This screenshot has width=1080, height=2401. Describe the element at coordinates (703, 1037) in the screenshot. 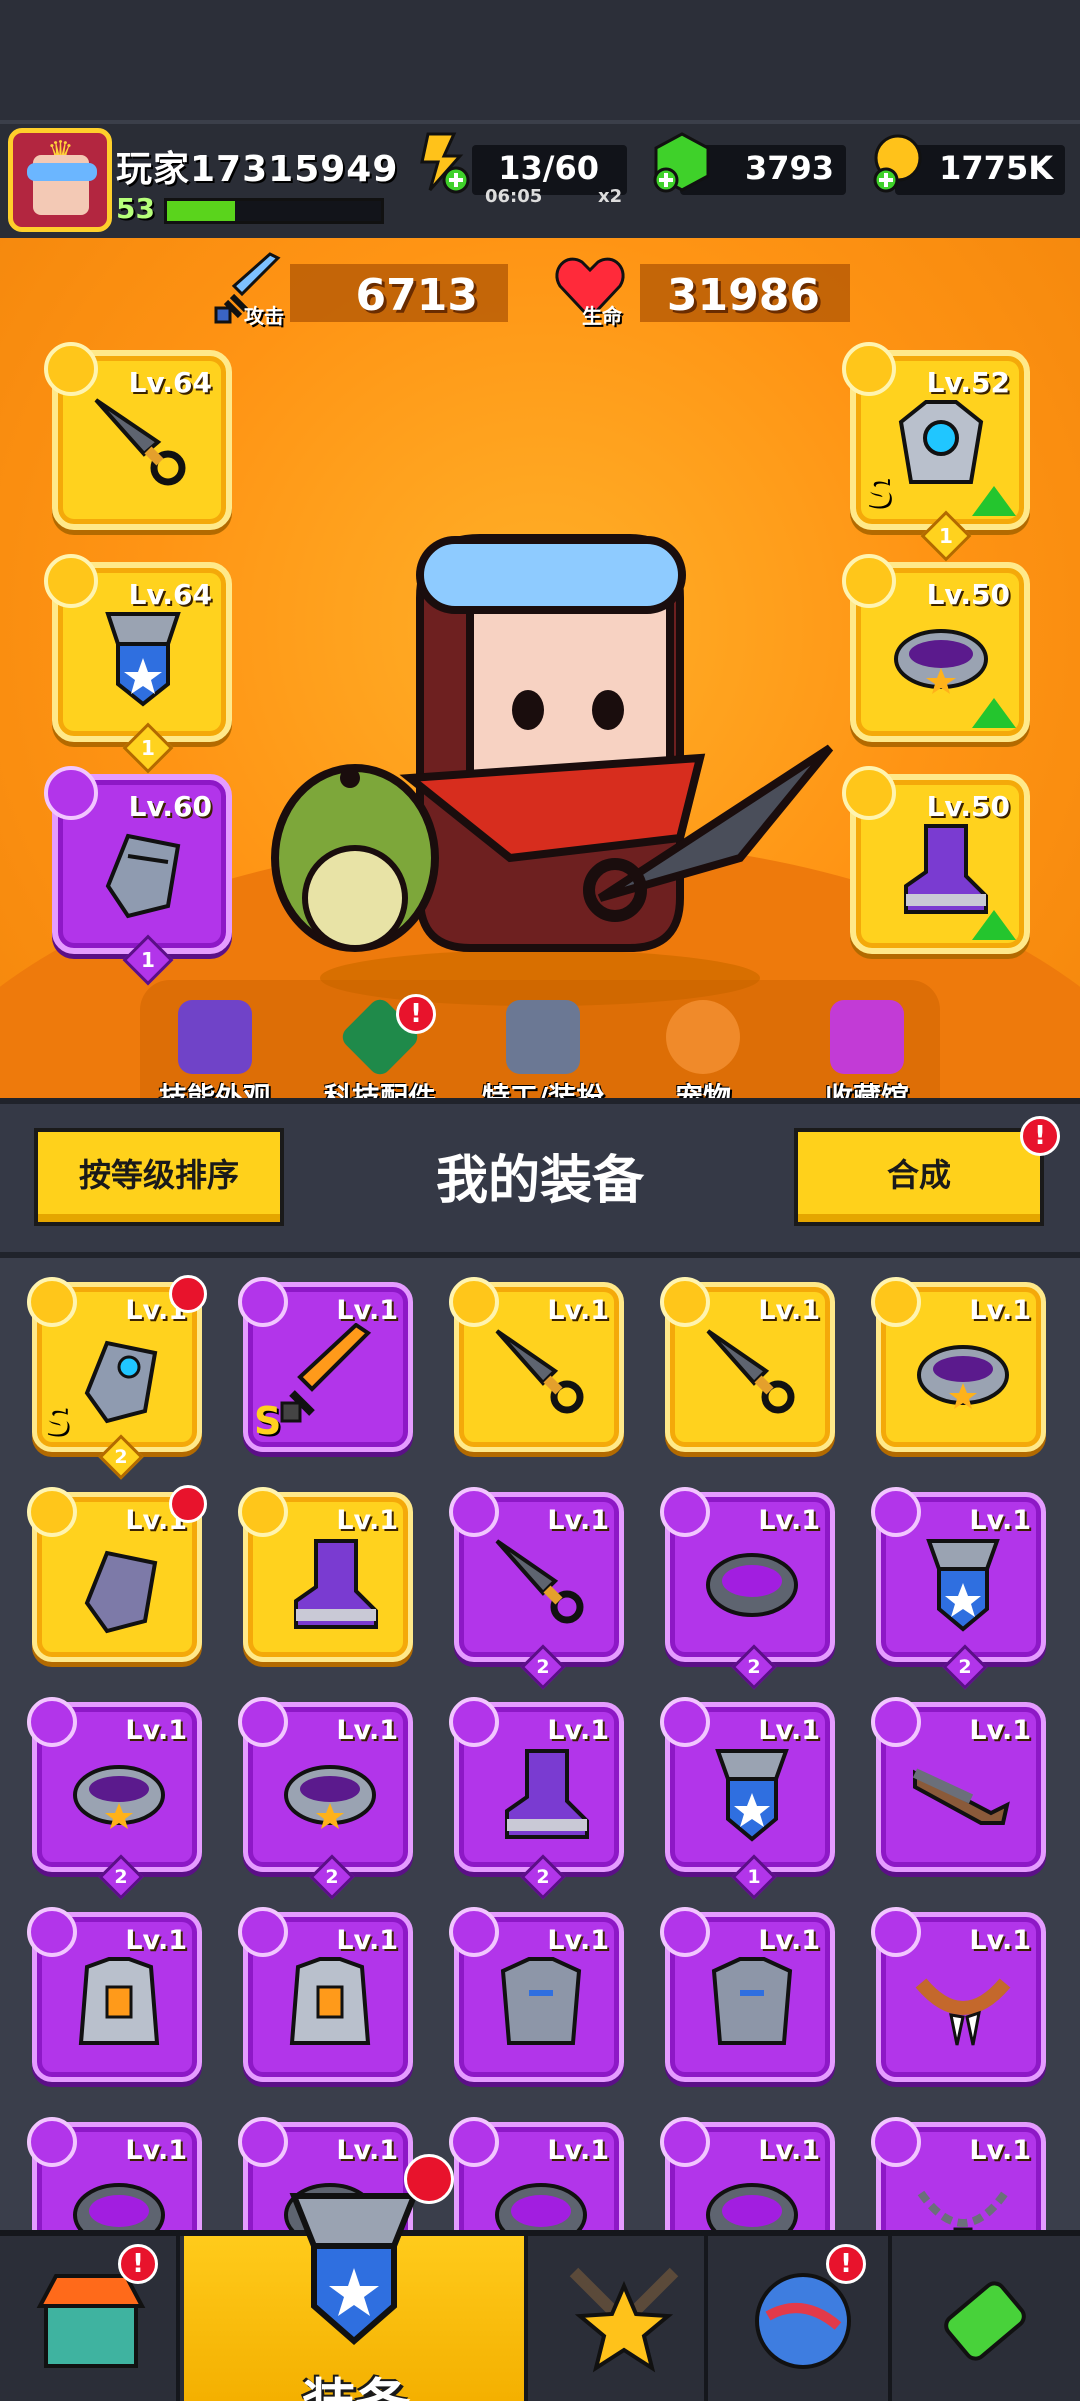

I see `pet-icon` at that location.